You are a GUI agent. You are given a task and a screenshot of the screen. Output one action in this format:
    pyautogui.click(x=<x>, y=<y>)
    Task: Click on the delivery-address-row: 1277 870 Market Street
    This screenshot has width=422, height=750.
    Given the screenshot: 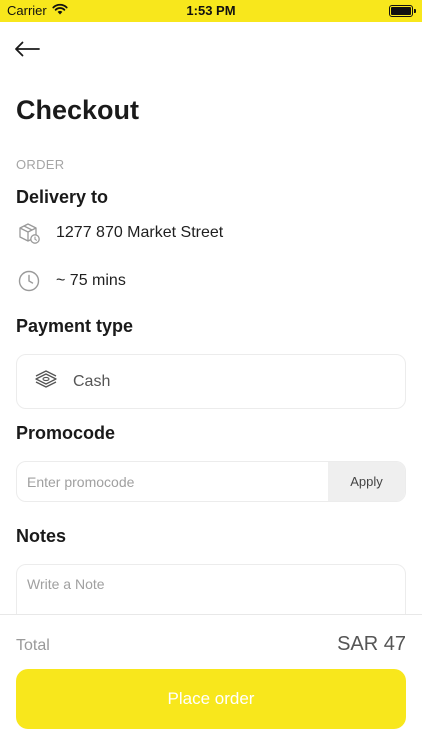 What is the action you would take?
    pyautogui.click(x=119, y=233)
    